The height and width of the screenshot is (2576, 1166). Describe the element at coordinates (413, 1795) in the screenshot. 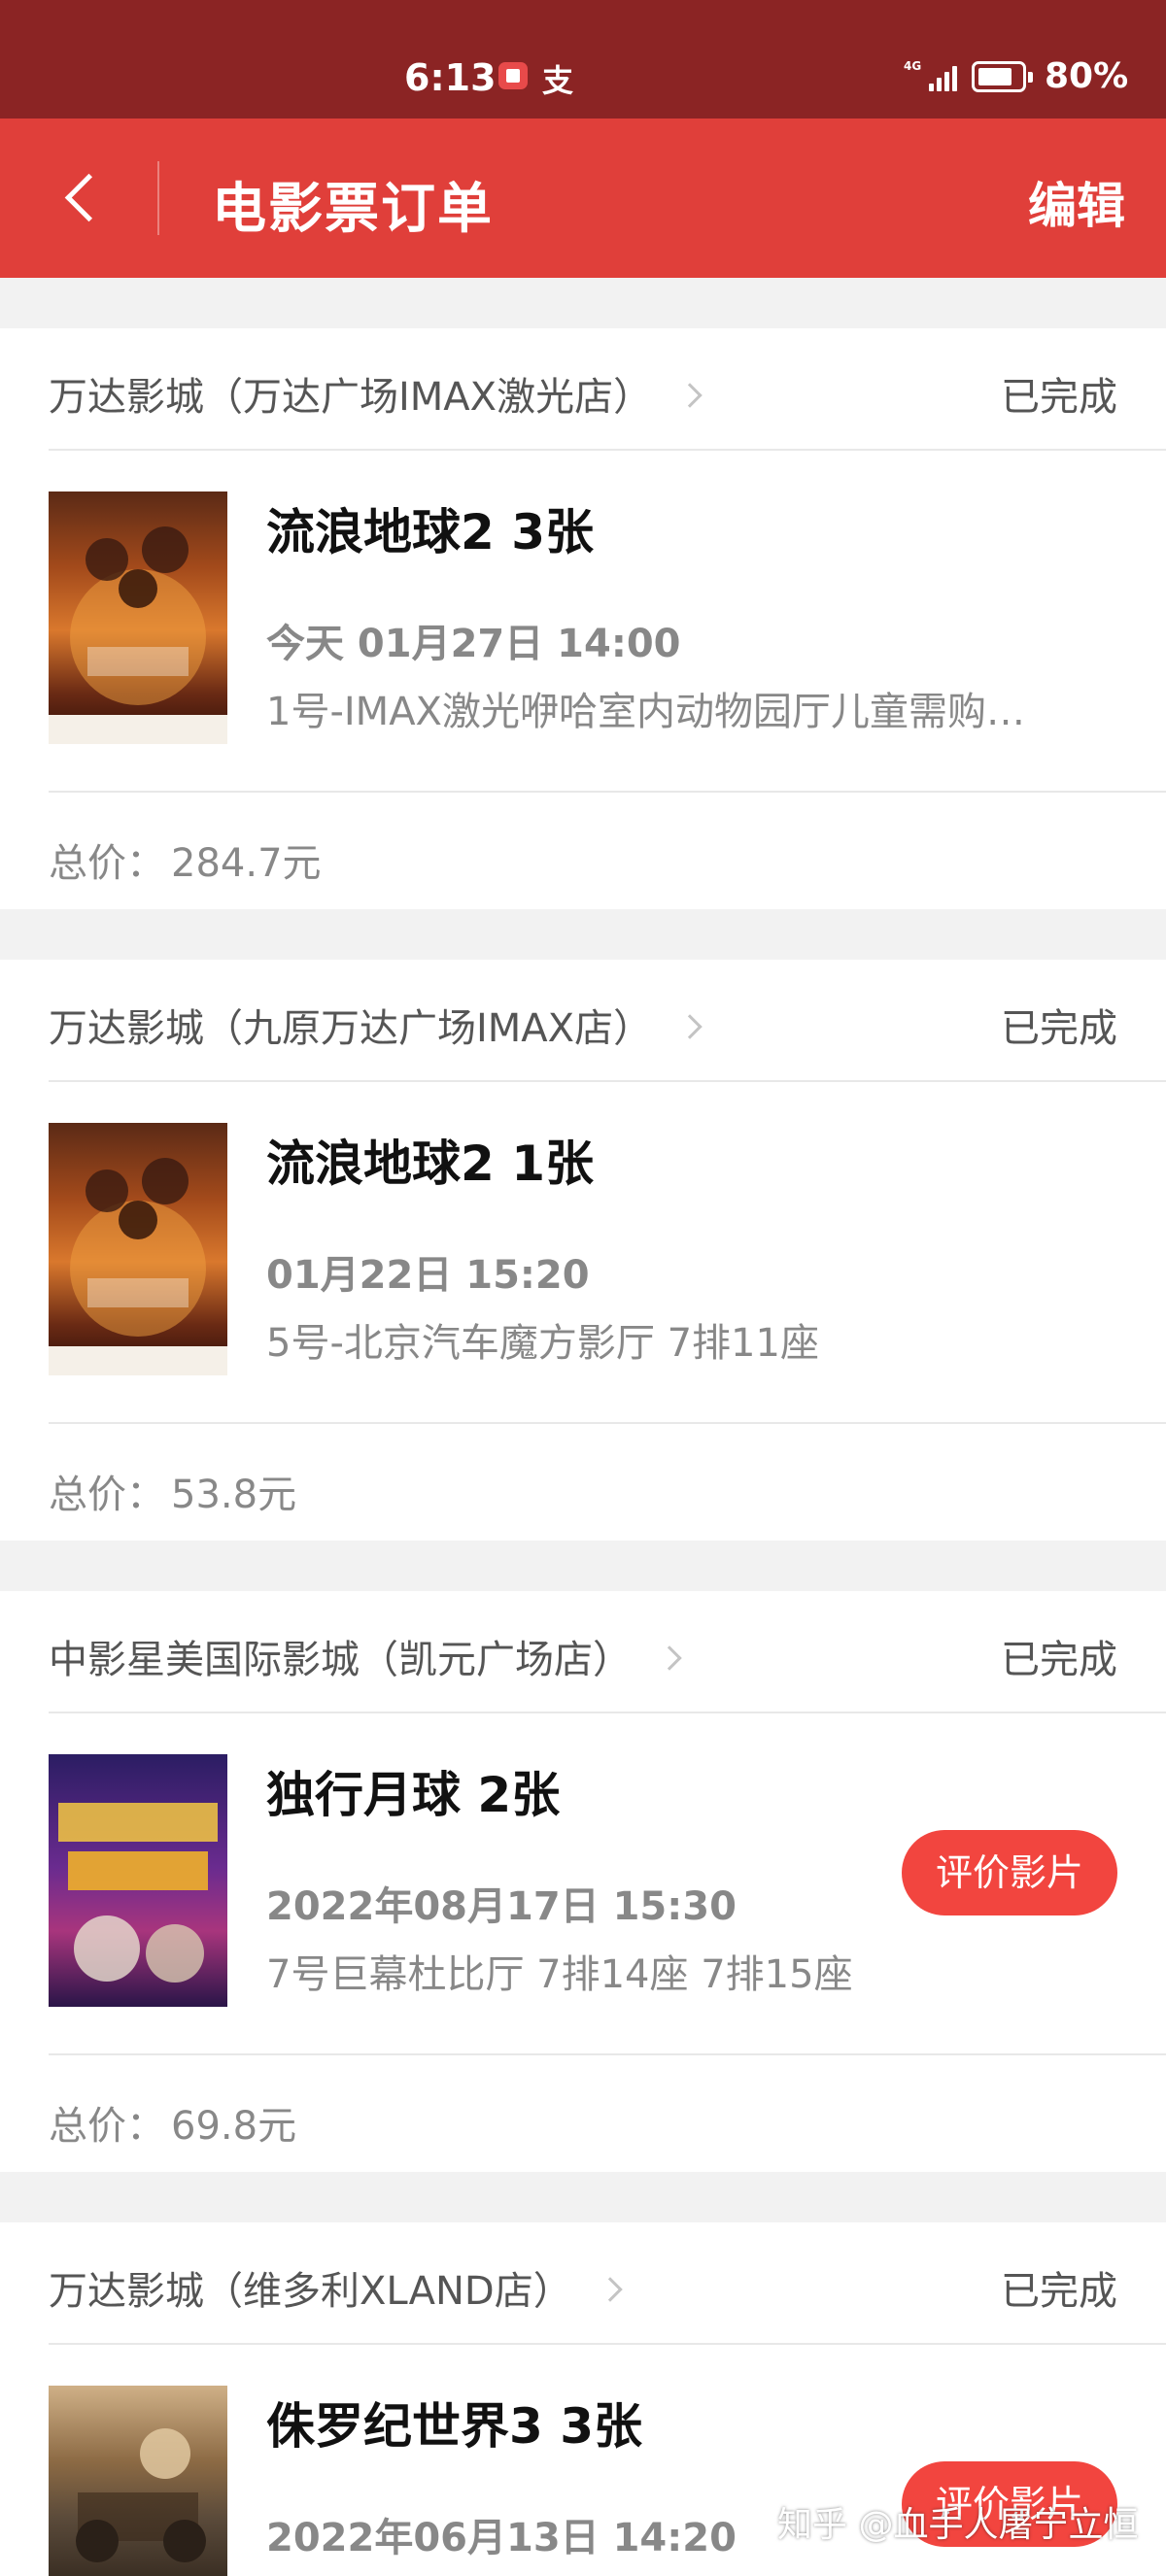

I see `movie-title: 独行月球 2张` at that location.